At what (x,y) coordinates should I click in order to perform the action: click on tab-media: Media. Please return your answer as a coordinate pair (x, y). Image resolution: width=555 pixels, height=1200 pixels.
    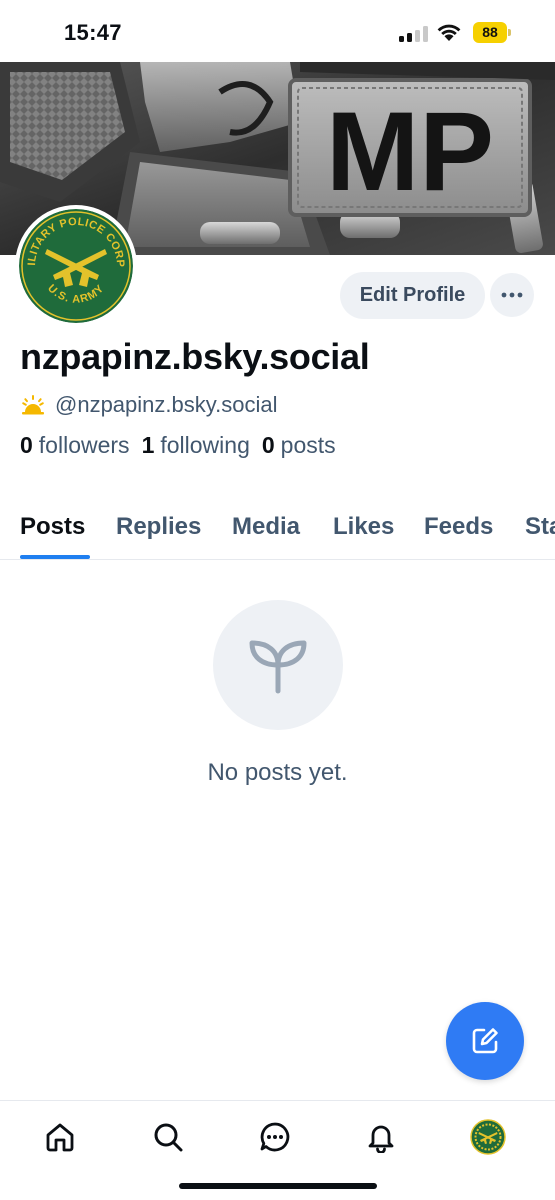
    Looking at the image, I should click on (266, 527).